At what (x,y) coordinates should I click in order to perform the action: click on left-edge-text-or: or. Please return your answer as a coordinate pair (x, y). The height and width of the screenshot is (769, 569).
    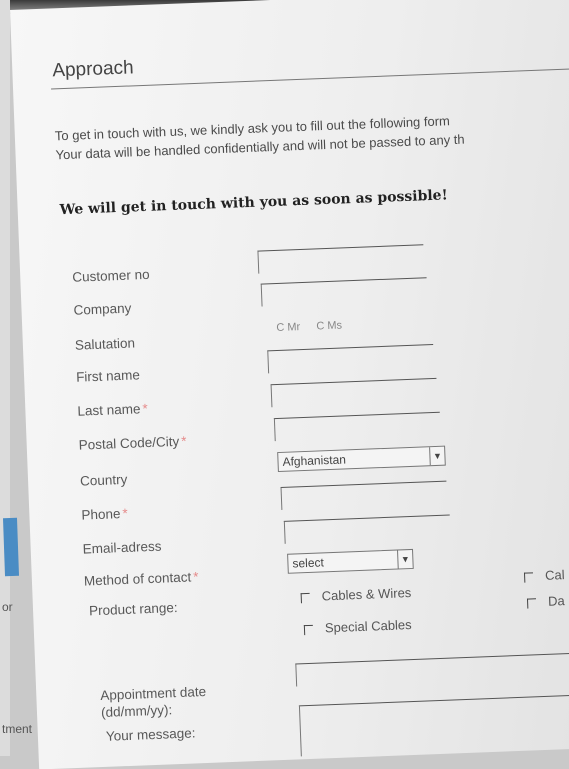
    Looking at the image, I should click on (7, 607).